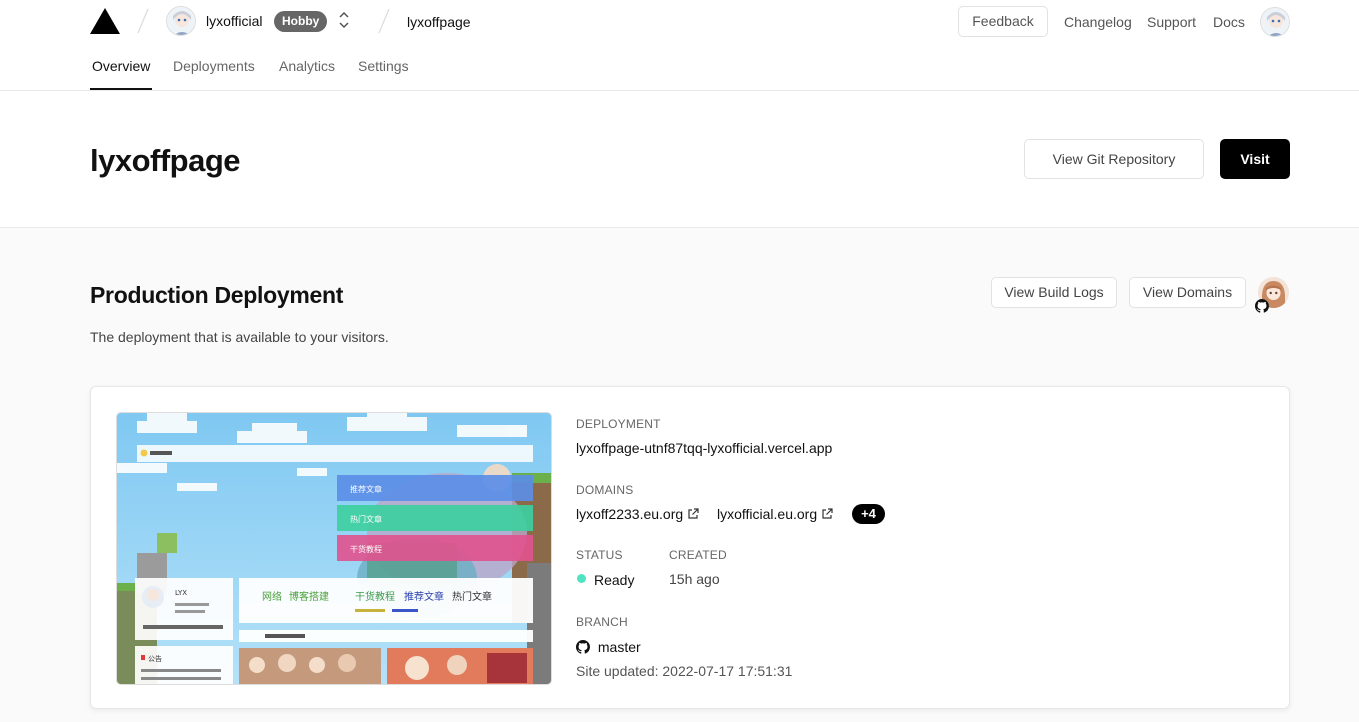  Describe the element at coordinates (181, 21) in the screenshot. I see `team-avatar` at that location.